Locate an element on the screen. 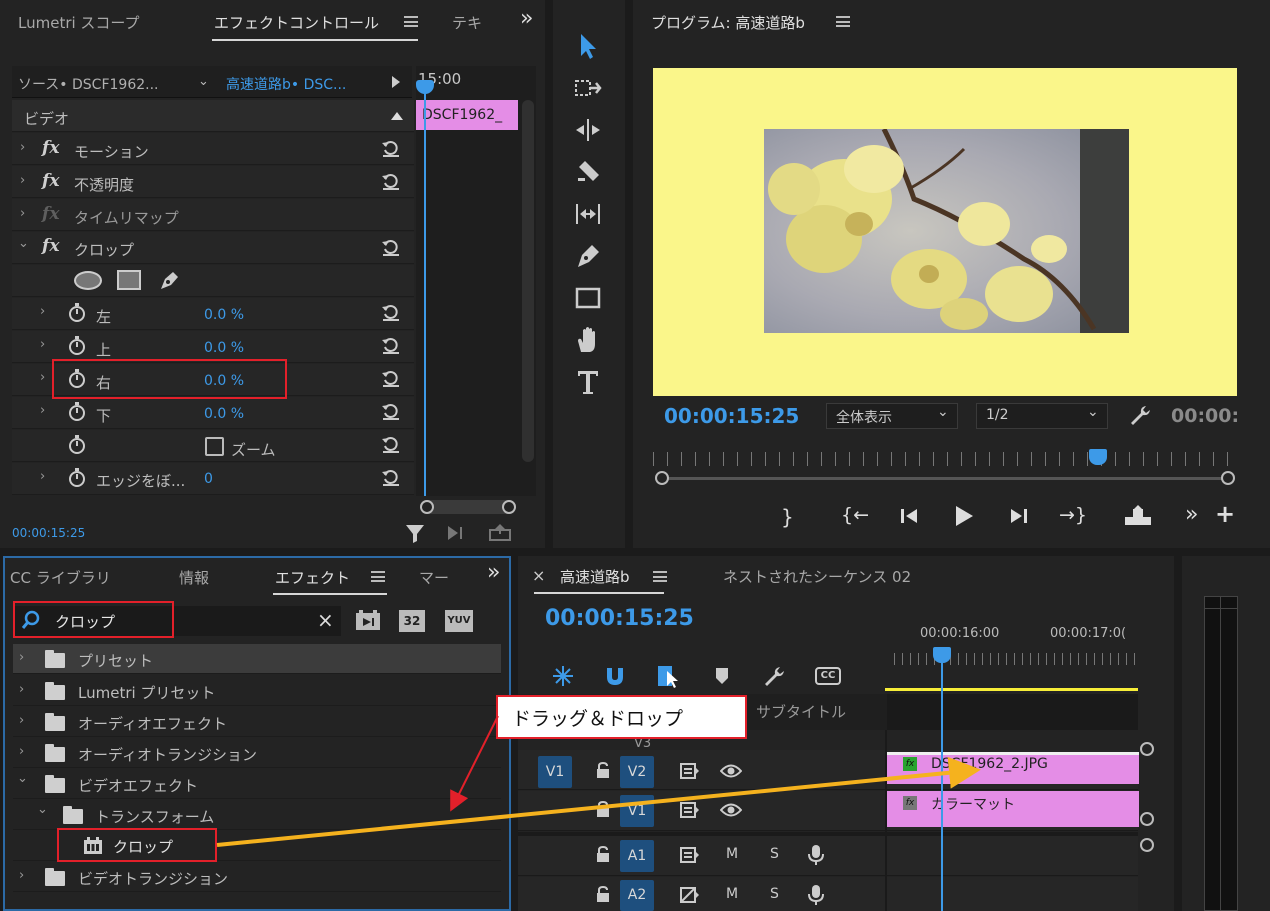 The width and height of the screenshot is (1270, 911). callout-pointer-arrow is located at coordinates (474, 763).